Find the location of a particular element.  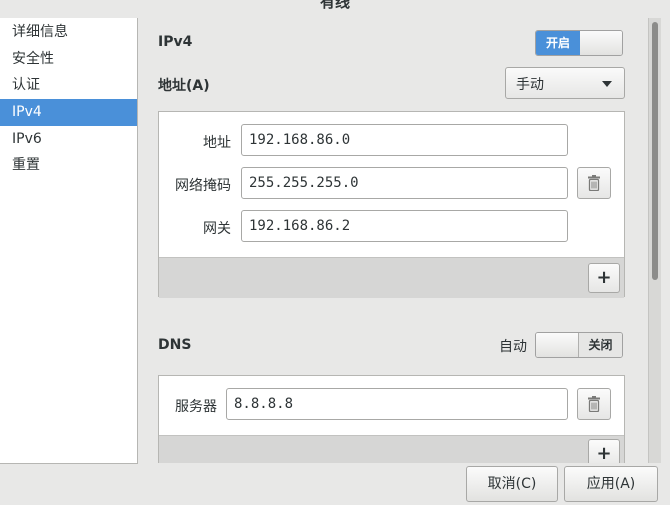

add-dns-button: + is located at coordinates (604, 451).